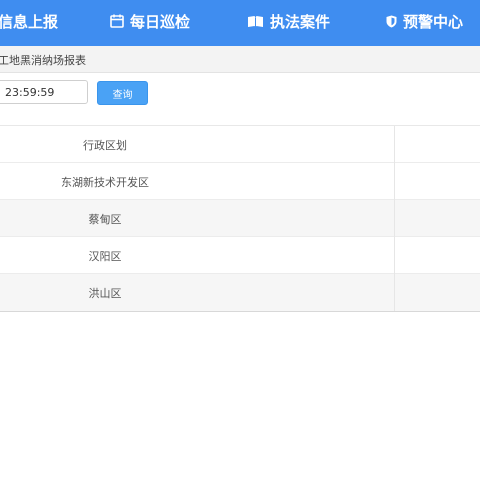  Describe the element at coordinates (240, 59) in the screenshot. I see `breadcrumb: 工地黑消纳场报表` at that location.